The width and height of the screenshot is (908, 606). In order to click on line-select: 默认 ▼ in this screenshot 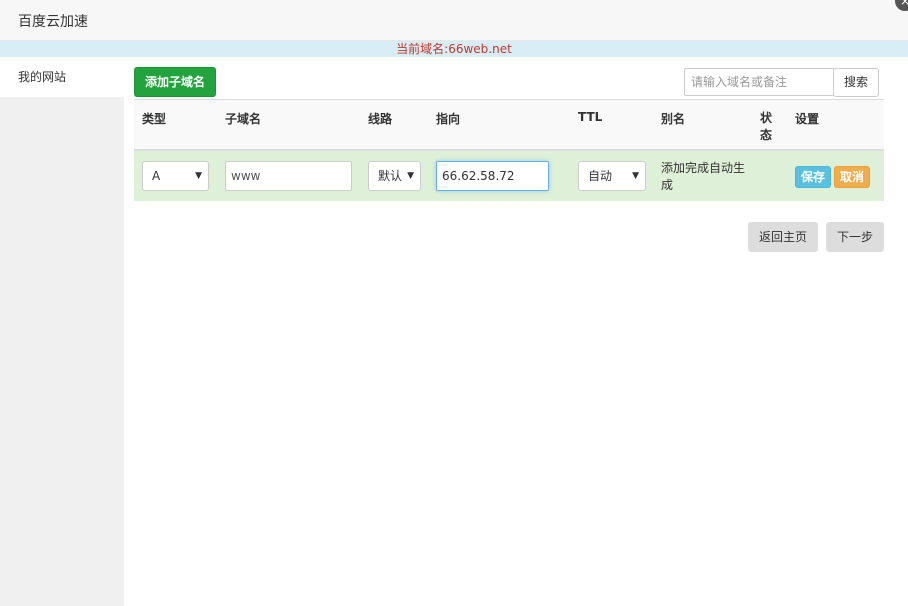, I will do `click(394, 176)`.